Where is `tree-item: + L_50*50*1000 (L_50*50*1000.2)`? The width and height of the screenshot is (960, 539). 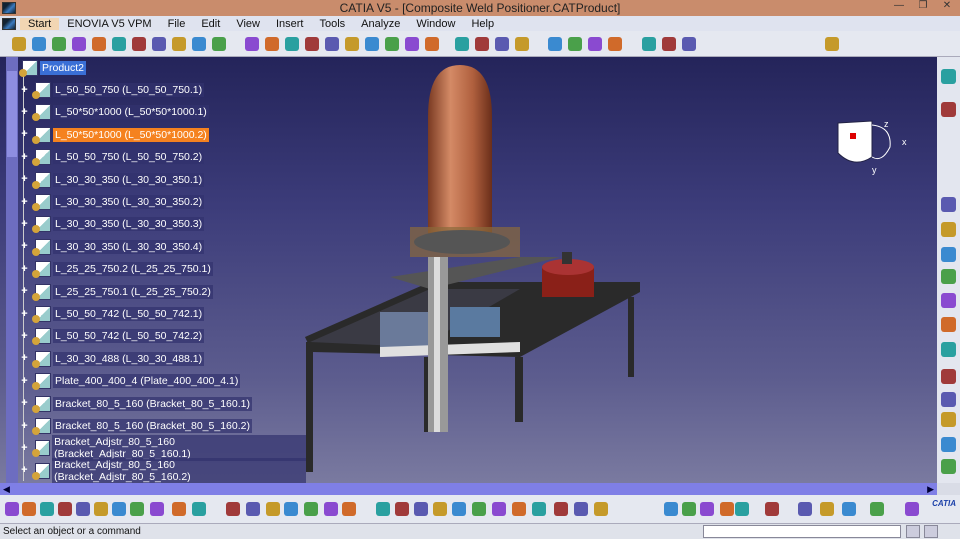
tree-item: + L_50*50*1000 (L_50*50*1000.2) is located at coordinates (114, 135).